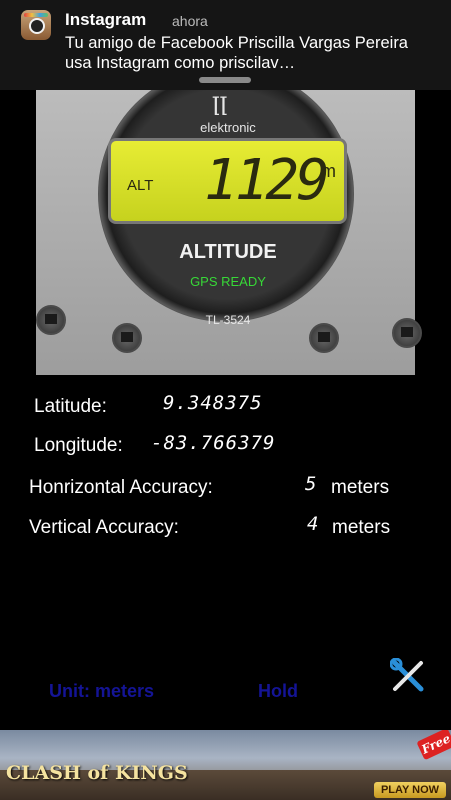 This screenshot has width=451, height=800. I want to click on latitude-value: 9.348375, so click(213, 403).